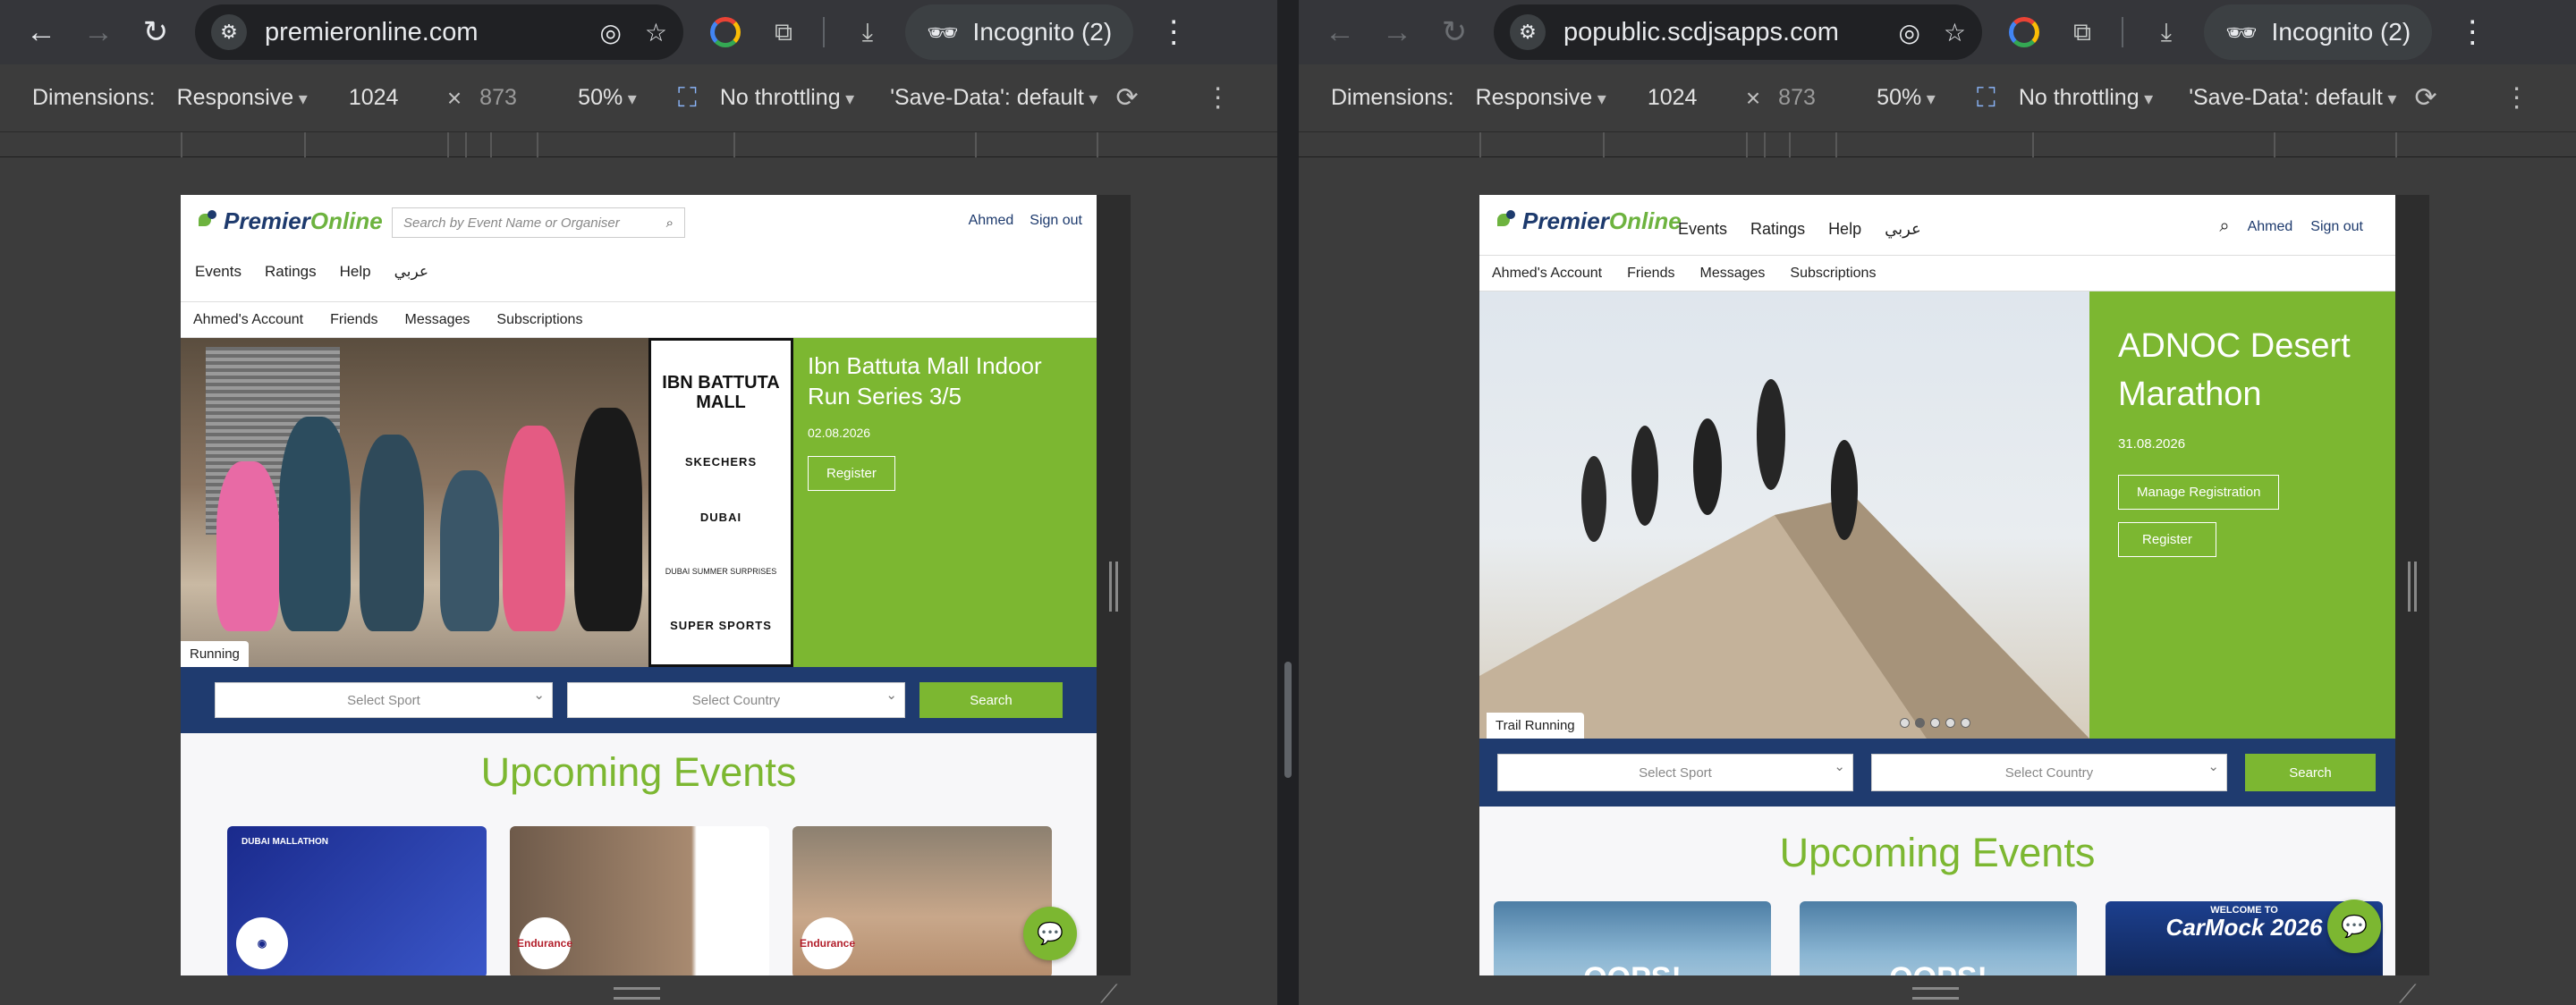 This screenshot has width=2576, height=1005. Describe the element at coordinates (2242, 370) in the screenshot. I see `hero-title: ADNOC Desert Marathon` at that location.